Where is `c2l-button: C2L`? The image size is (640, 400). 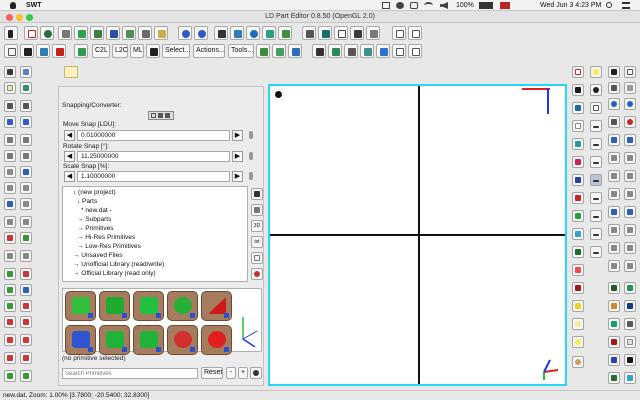 c2l-button: C2L is located at coordinates (101, 51).